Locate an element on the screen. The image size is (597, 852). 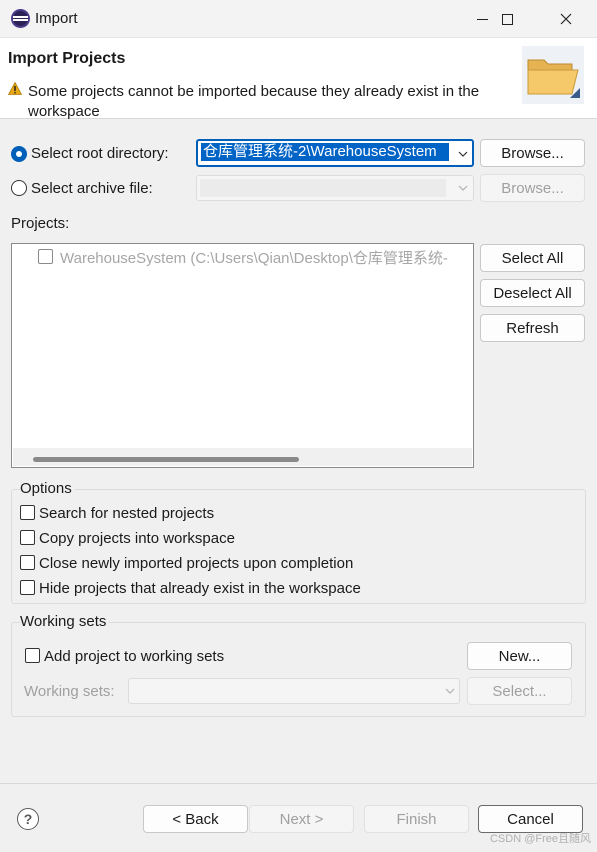
hide-existing-checkbox is located at coordinates (27, 587).